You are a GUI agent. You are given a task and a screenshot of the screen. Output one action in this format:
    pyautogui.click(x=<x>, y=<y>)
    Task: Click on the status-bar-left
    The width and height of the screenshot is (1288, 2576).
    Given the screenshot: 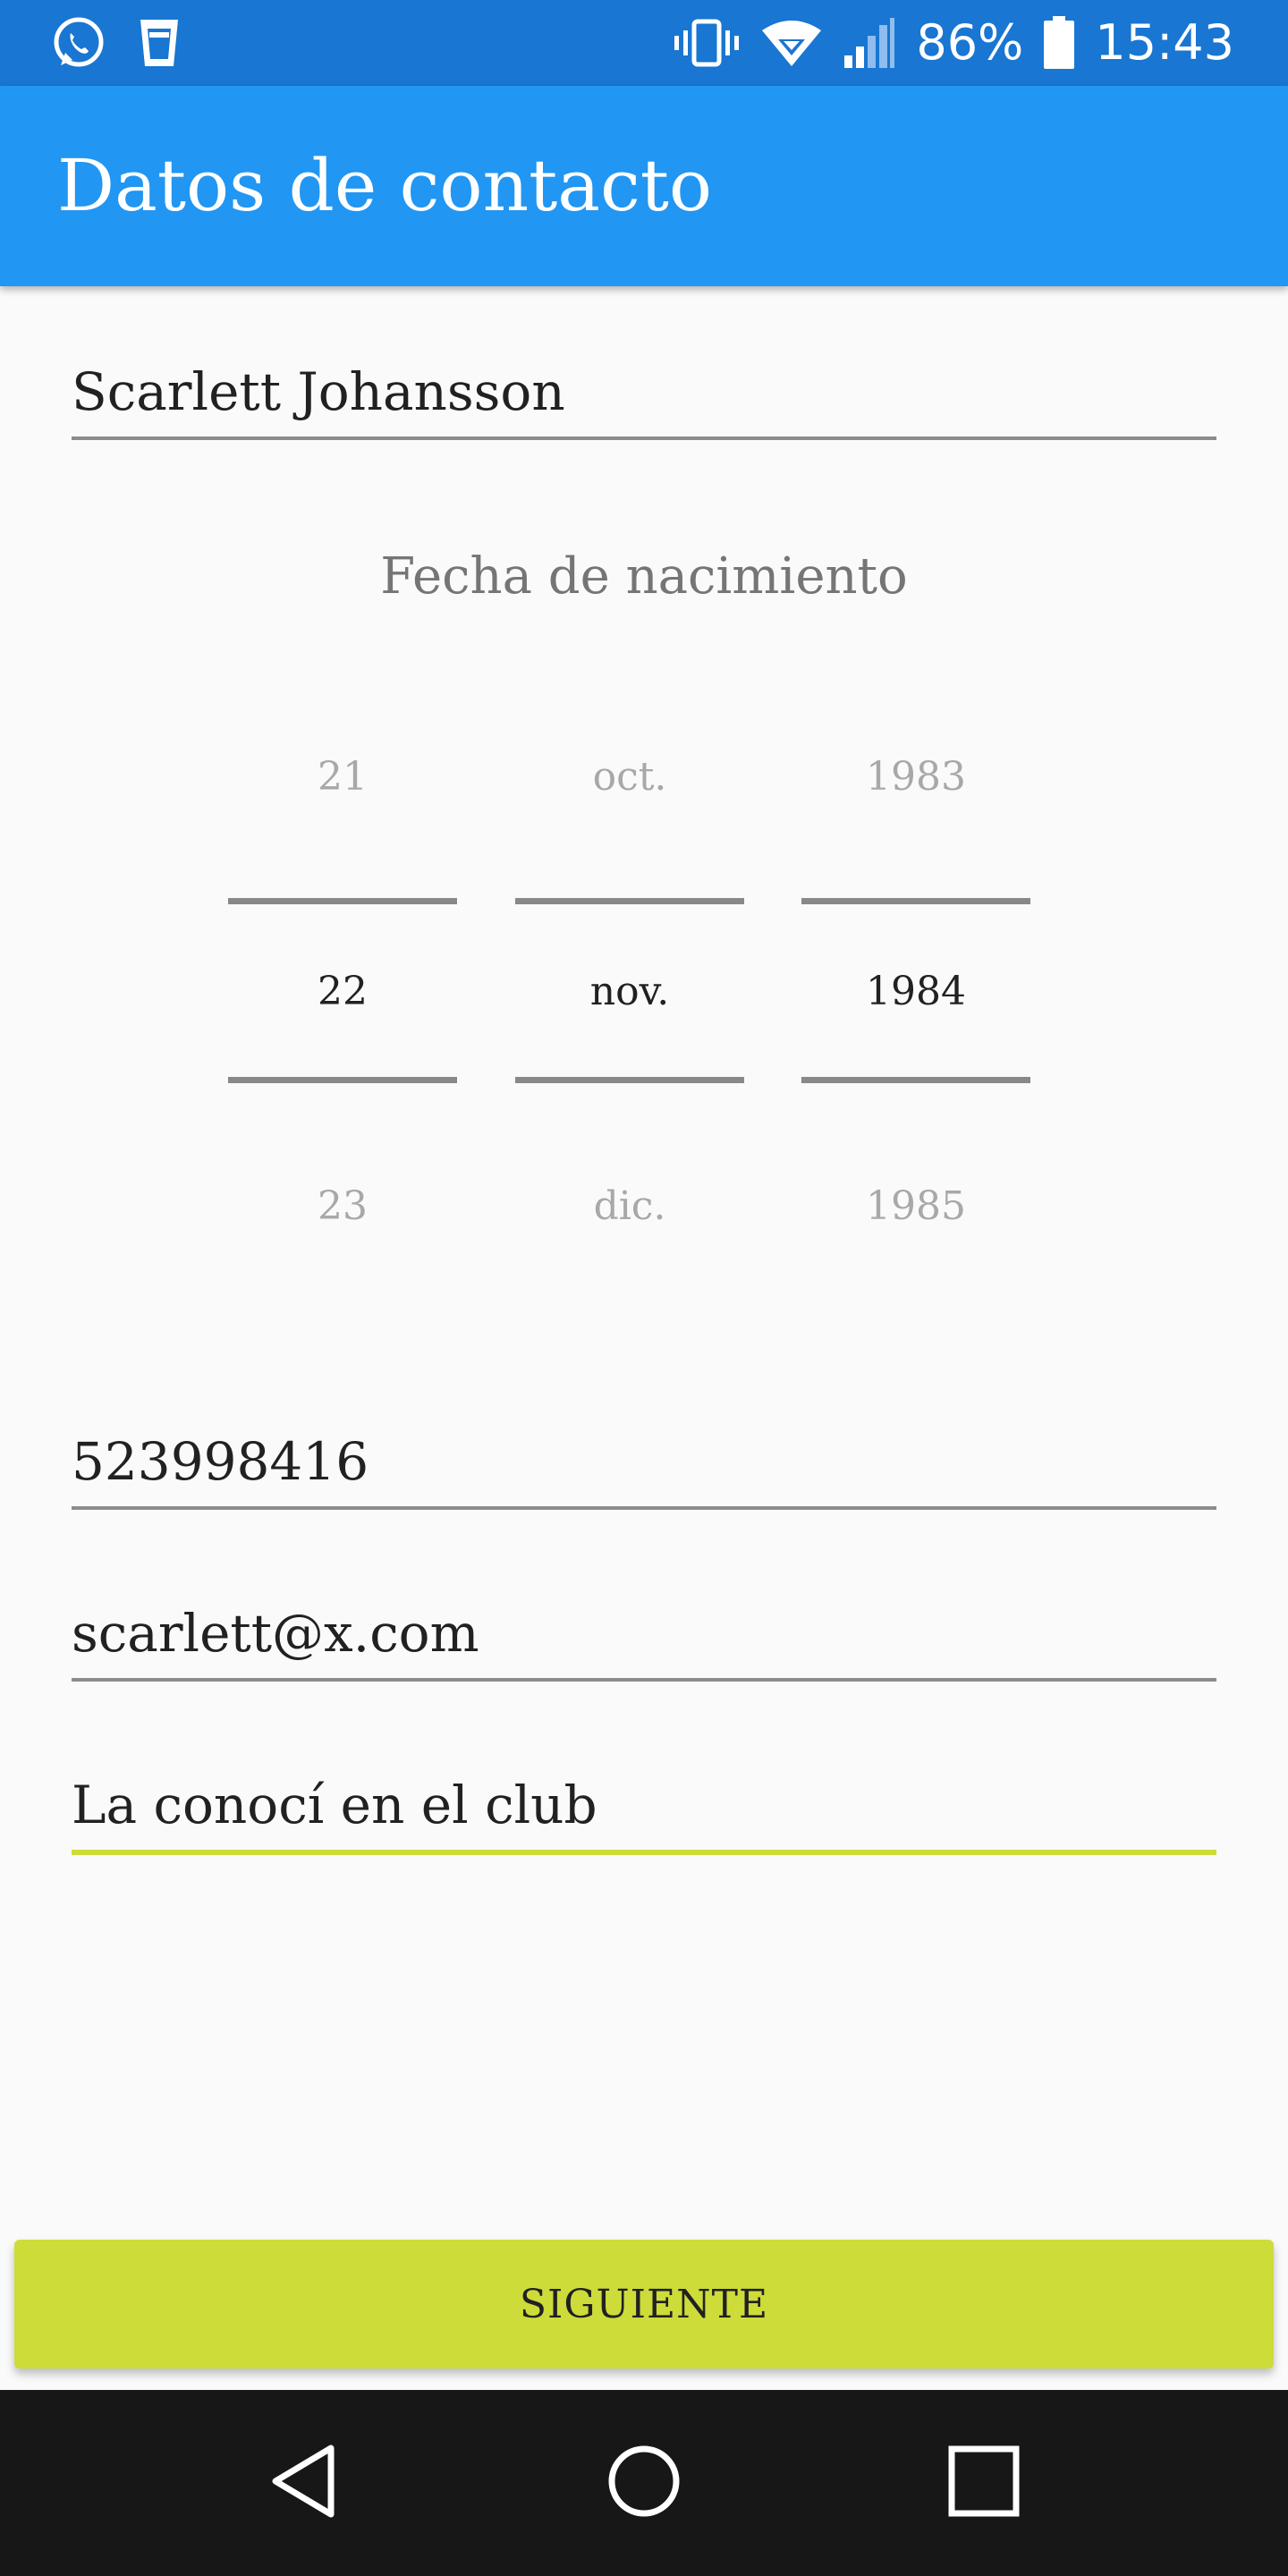 What is the action you would take?
    pyautogui.click(x=115, y=43)
    